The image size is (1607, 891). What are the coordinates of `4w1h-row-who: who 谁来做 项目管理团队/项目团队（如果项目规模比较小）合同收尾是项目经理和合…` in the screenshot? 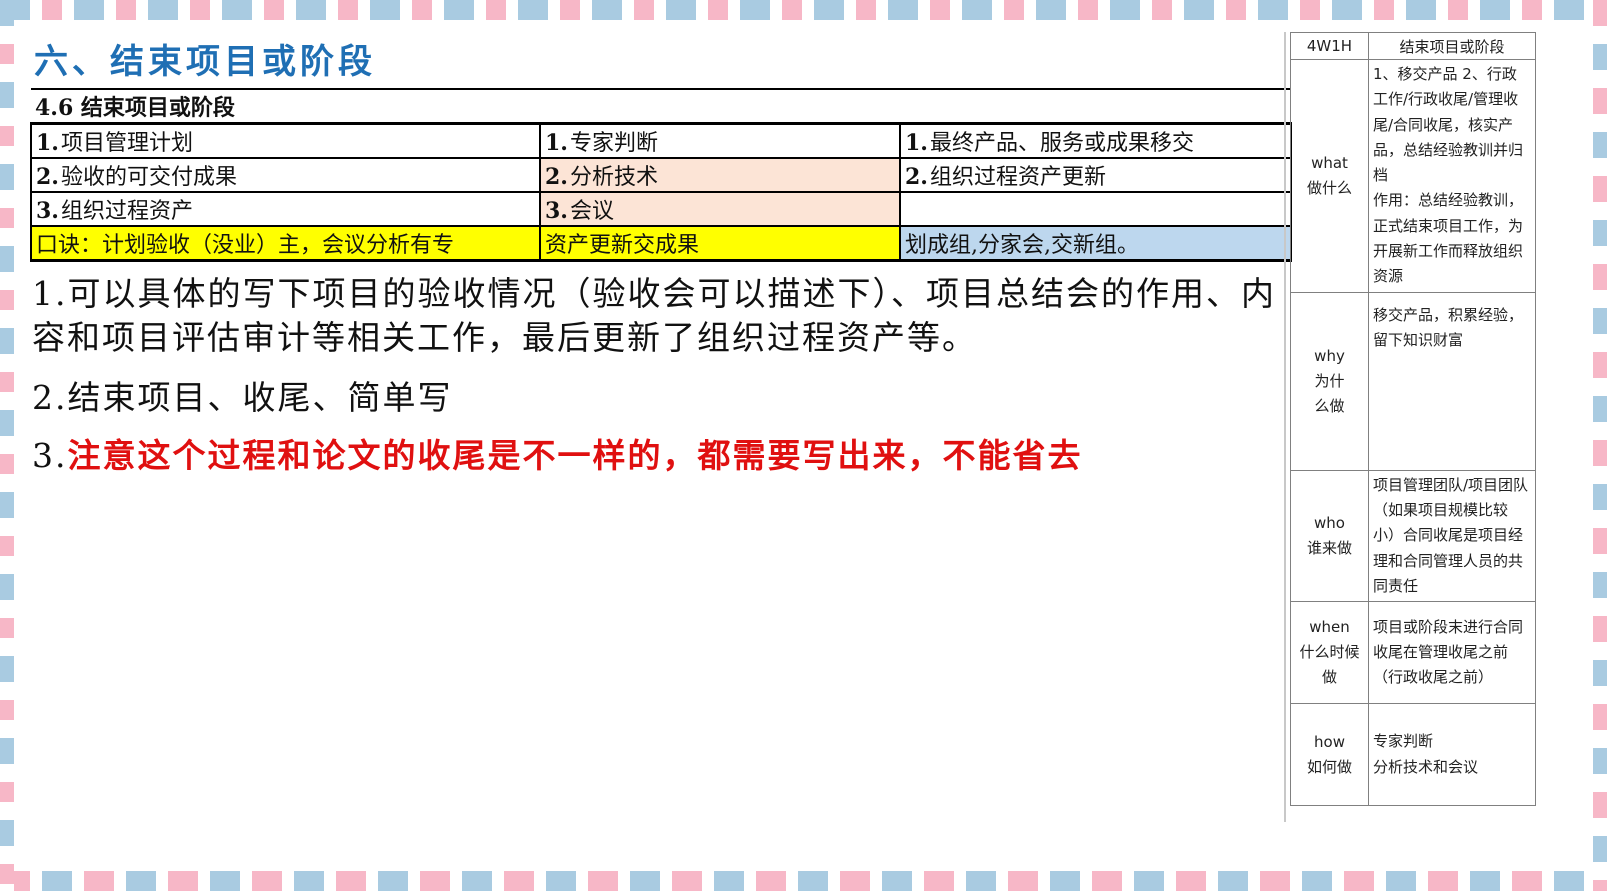 It's located at (1413, 536).